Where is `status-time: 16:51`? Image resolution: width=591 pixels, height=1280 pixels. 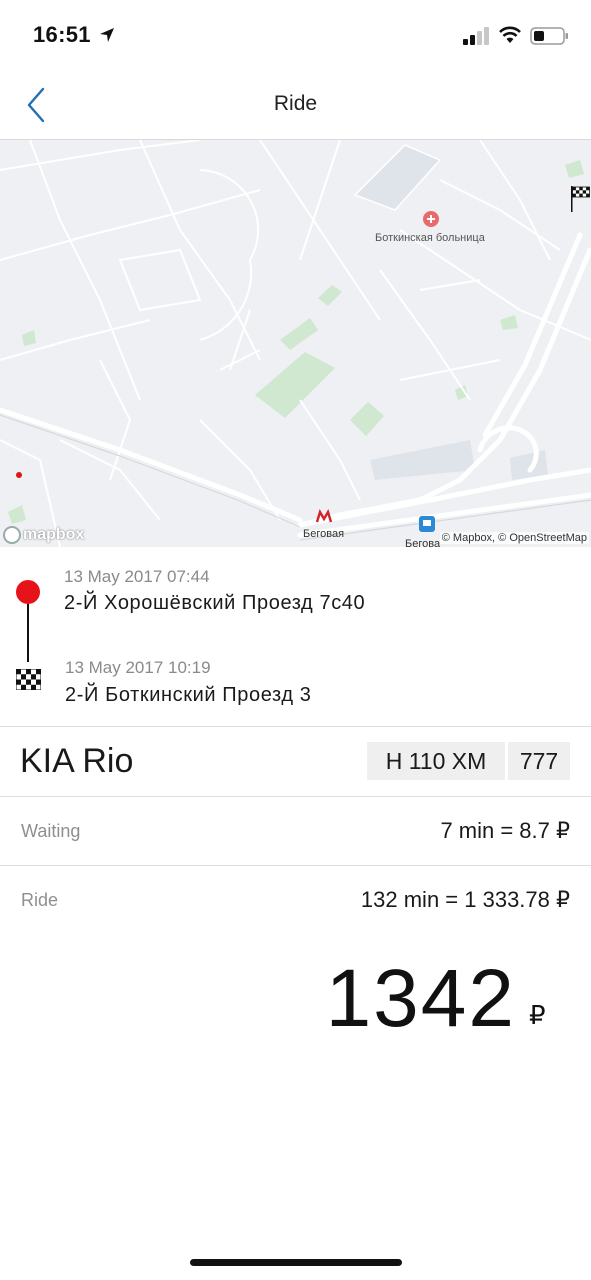
status-time: 16:51 is located at coordinates (62, 34).